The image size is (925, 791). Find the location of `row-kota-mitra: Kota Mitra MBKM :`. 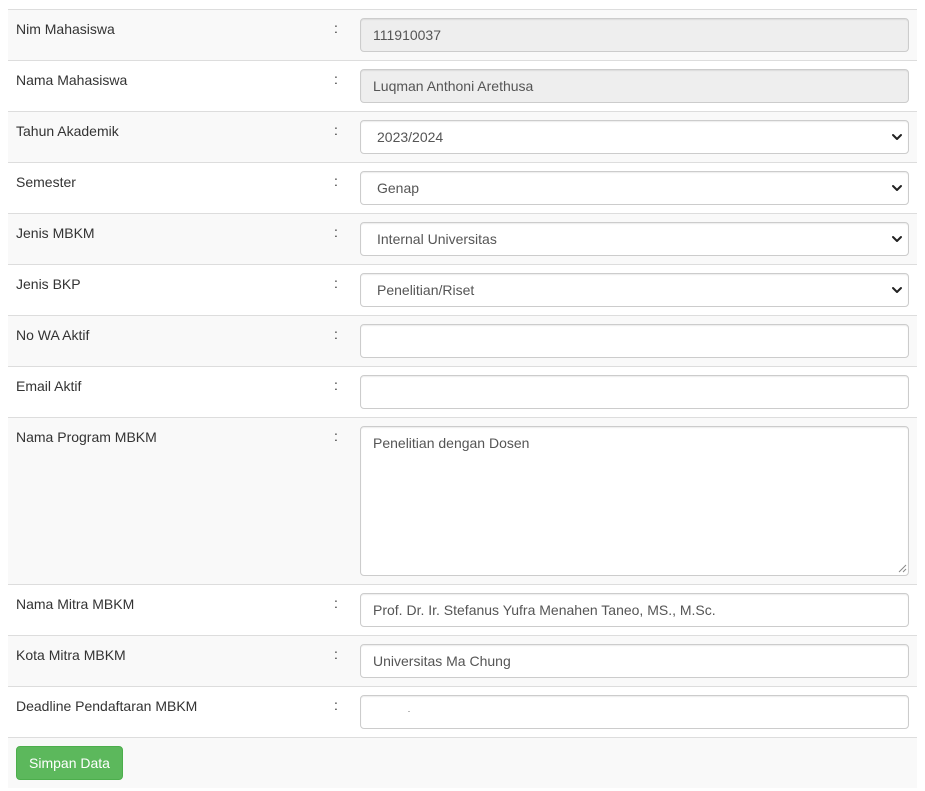

row-kota-mitra: Kota Mitra MBKM : is located at coordinates (462, 661).